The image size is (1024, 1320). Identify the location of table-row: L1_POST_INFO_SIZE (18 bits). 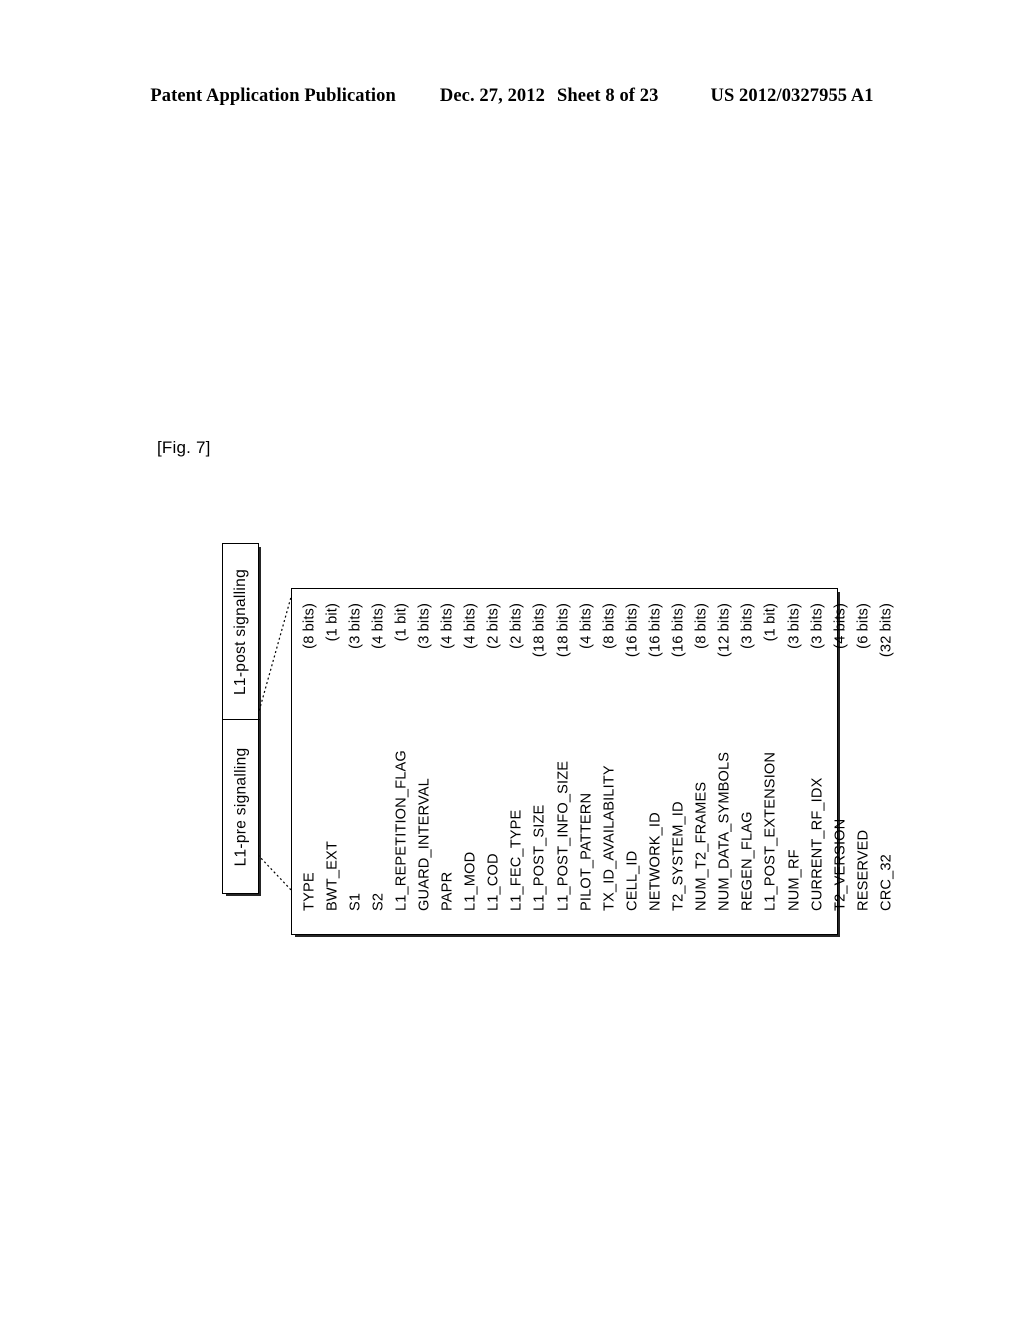
(563, 762).